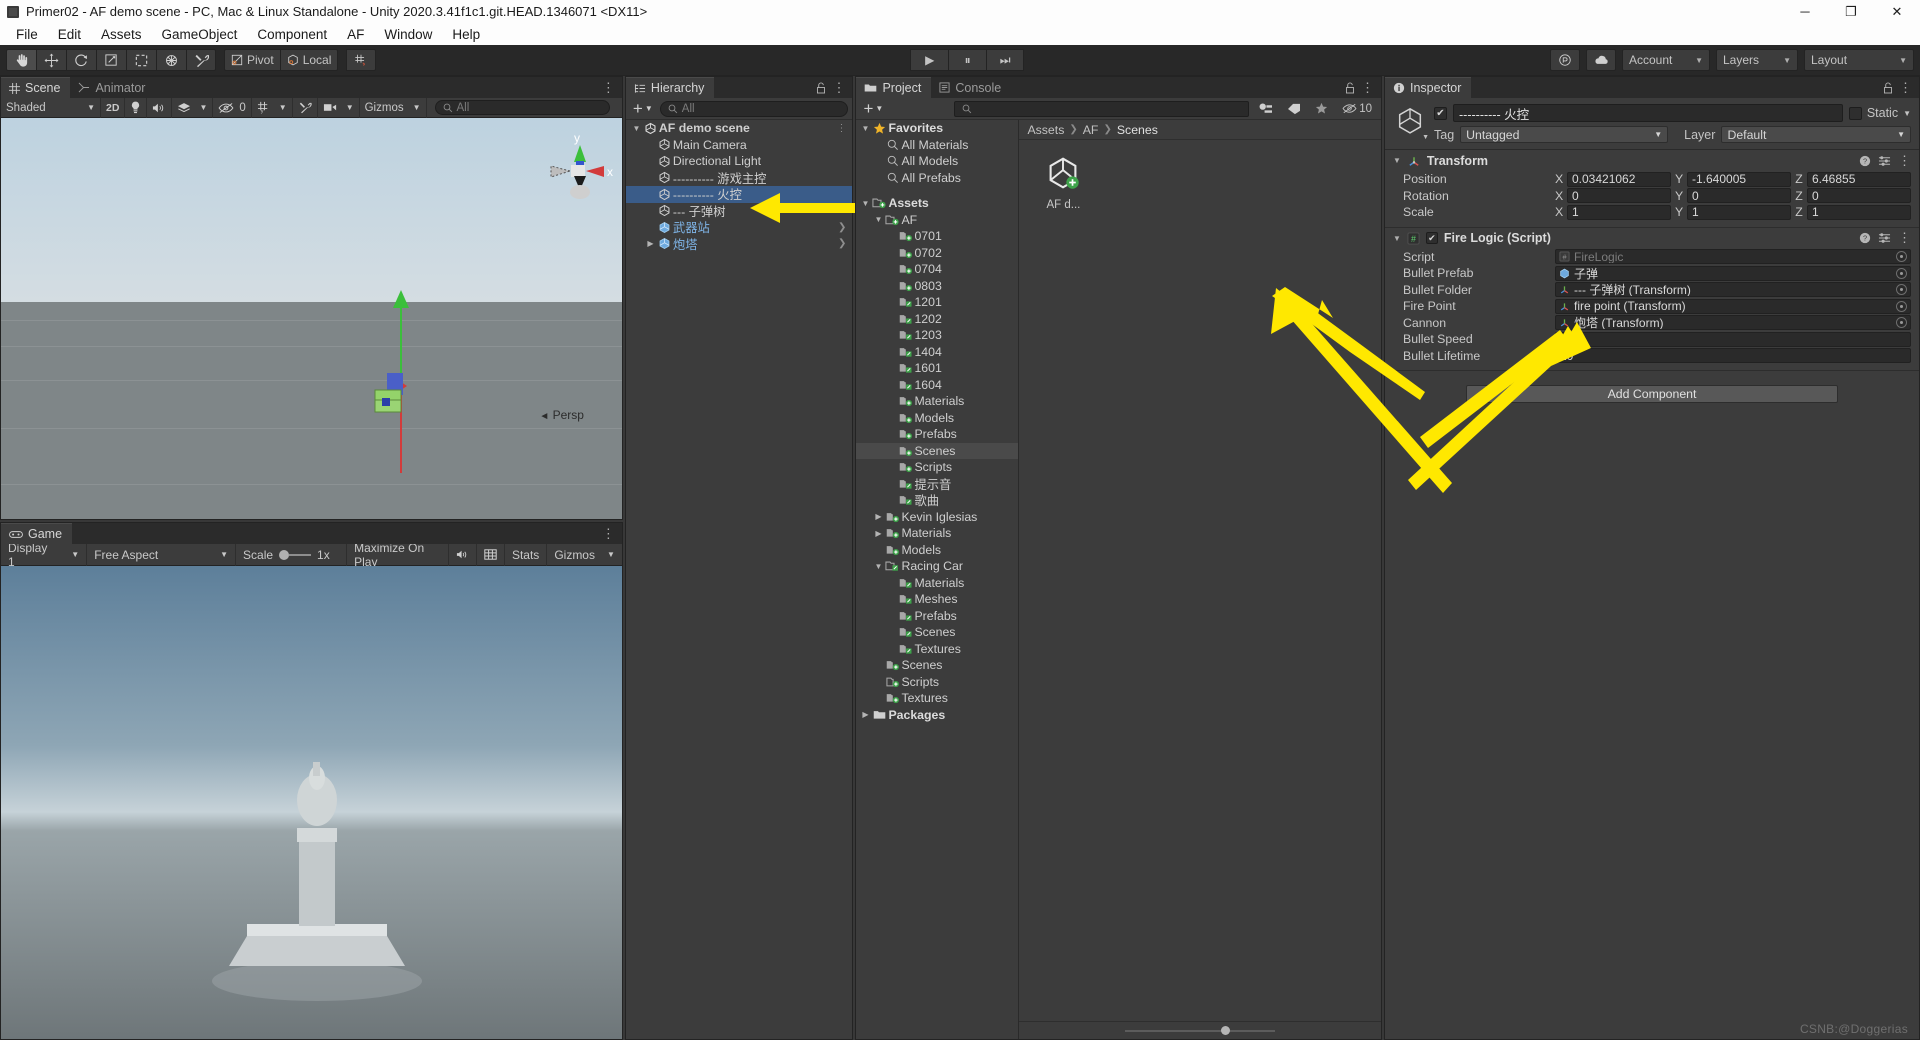 The width and height of the screenshot is (1920, 1040). What do you see at coordinates (1733, 356) in the screenshot?
I see `firelogic-number-field: 10` at bounding box center [1733, 356].